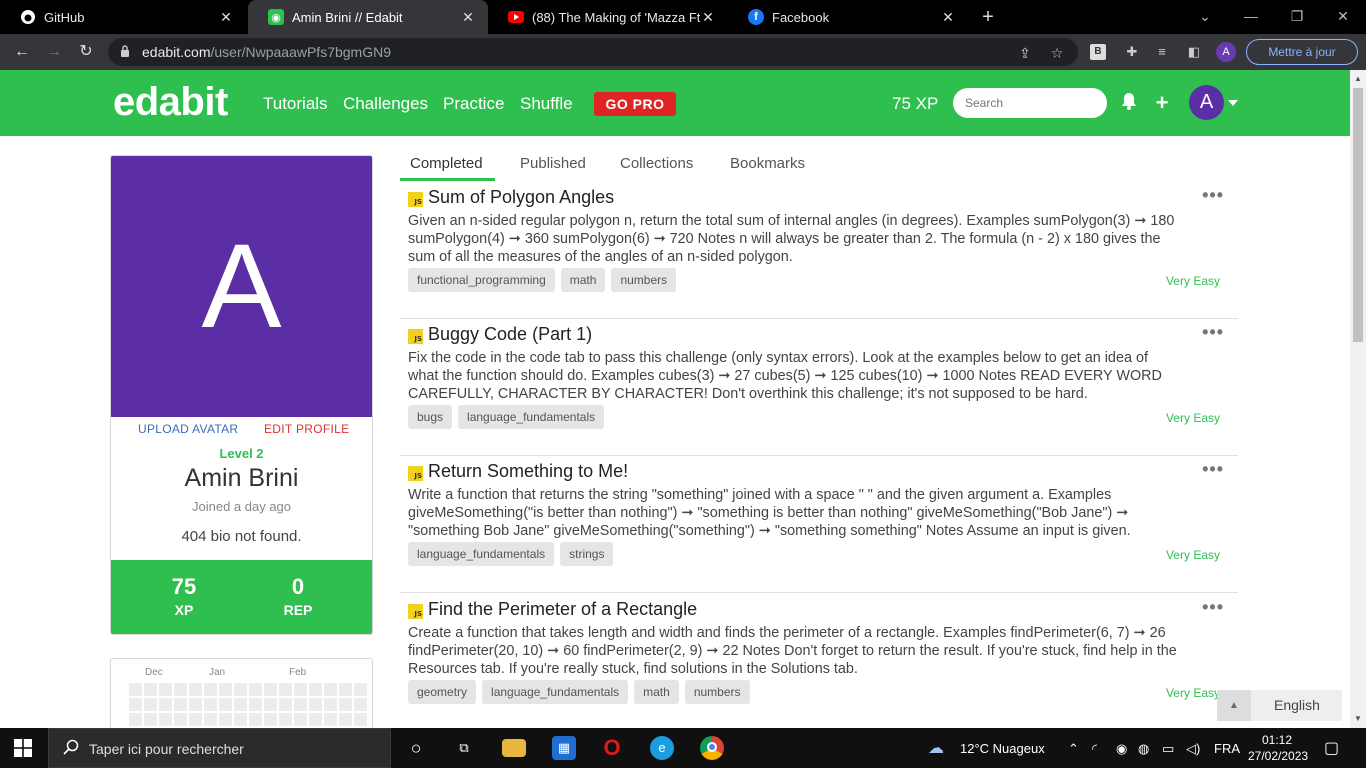 The width and height of the screenshot is (1366, 768). What do you see at coordinates (23, 748) in the screenshot?
I see `windows-start-icon` at bounding box center [23, 748].